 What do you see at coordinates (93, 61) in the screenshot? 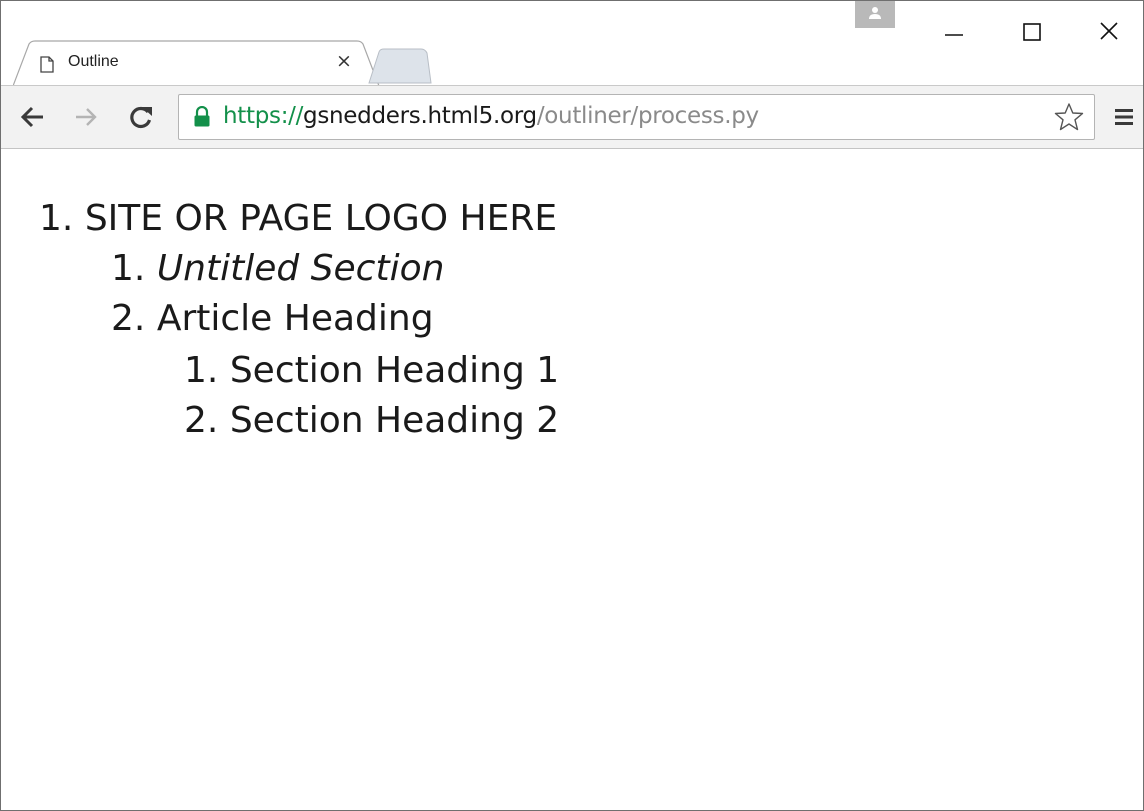
I see `tab-title: Outline` at bounding box center [93, 61].